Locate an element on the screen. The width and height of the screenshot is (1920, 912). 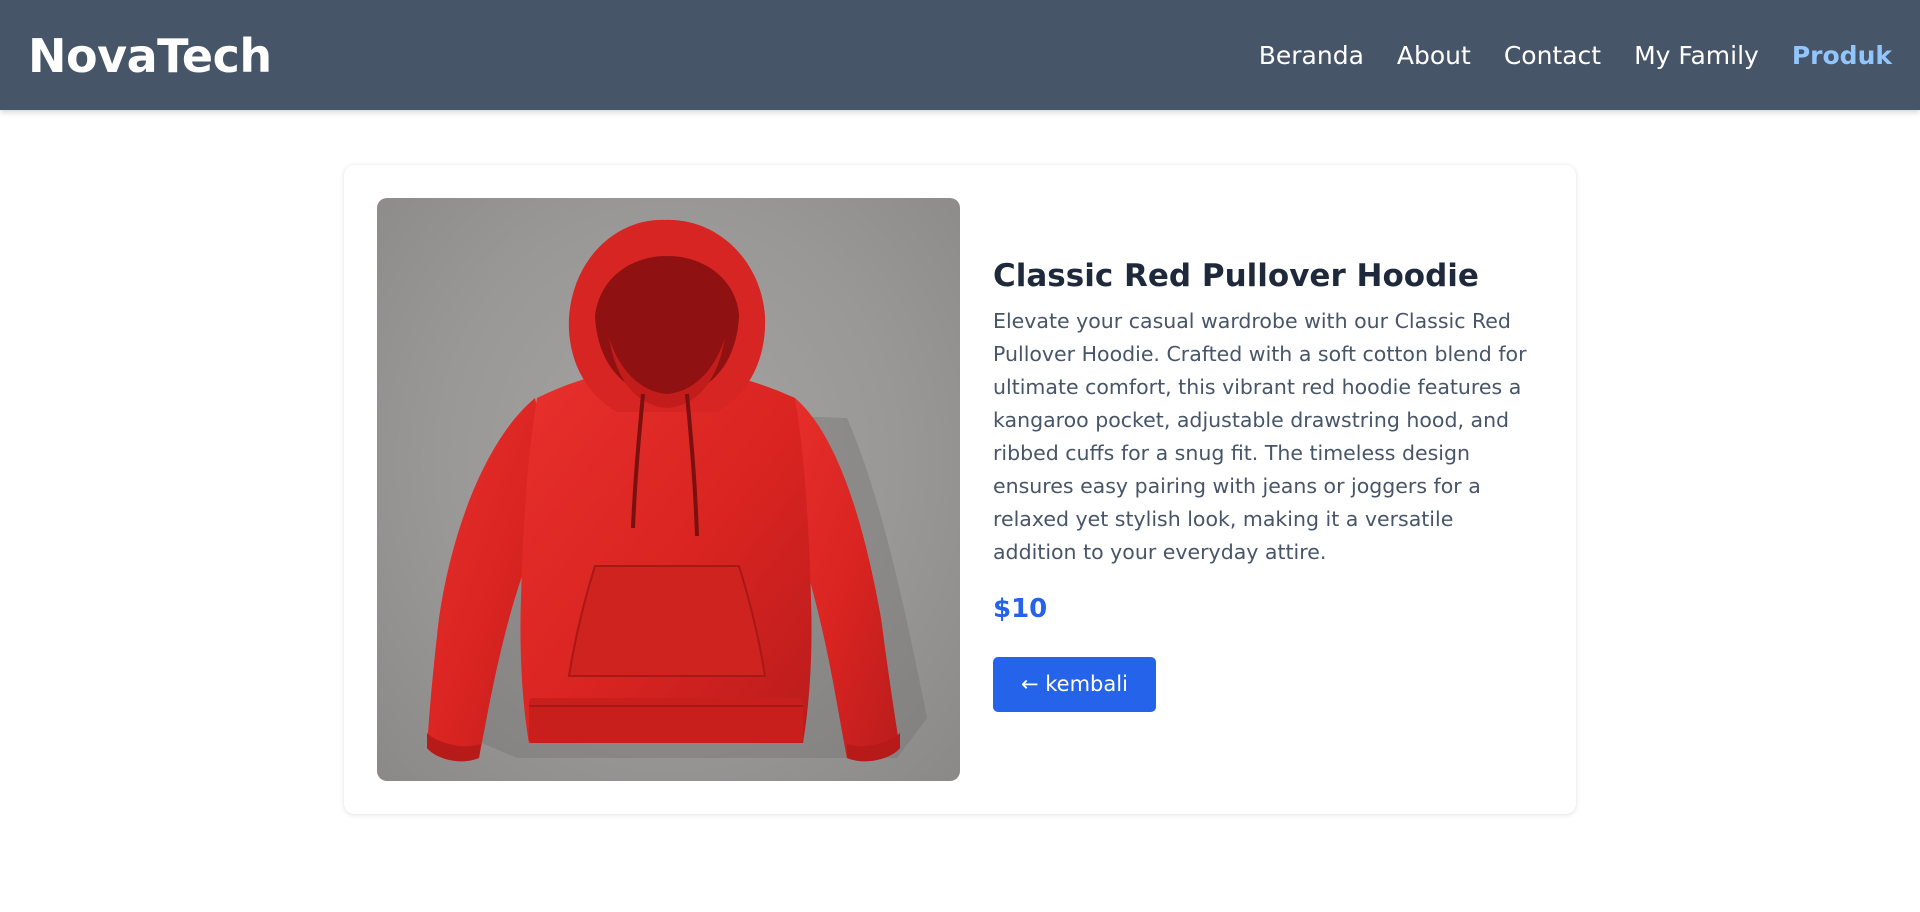
nav-link-produk: Produk is located at coordinates (1842, 55).